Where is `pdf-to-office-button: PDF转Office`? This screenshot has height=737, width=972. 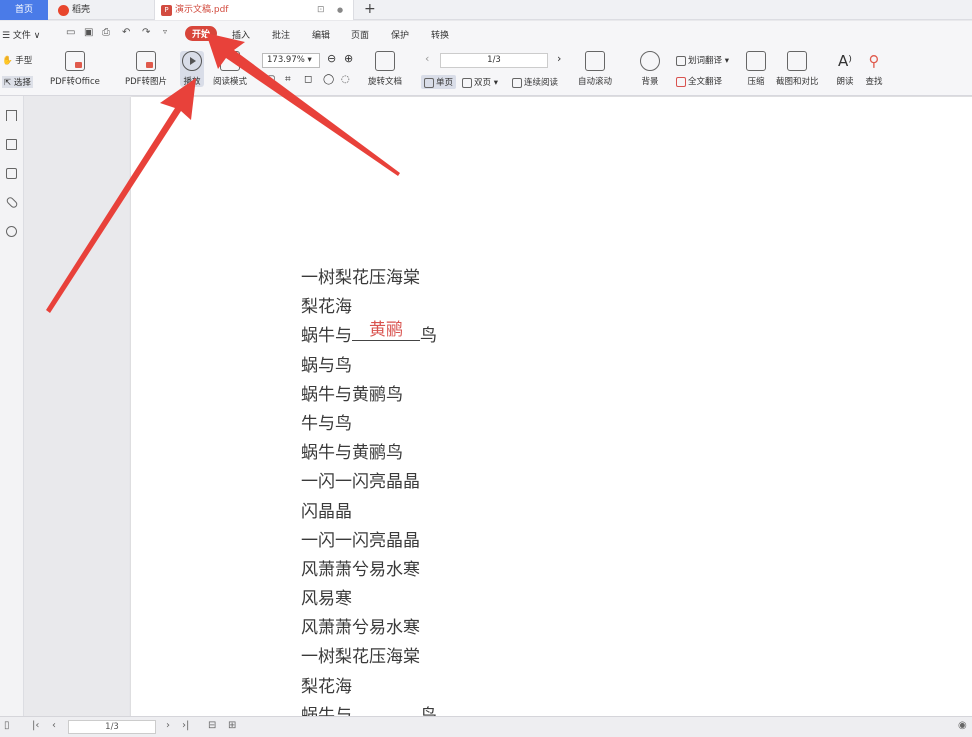 pdf-to-office-button: PDF转Office is located at coordinates (75, 69).